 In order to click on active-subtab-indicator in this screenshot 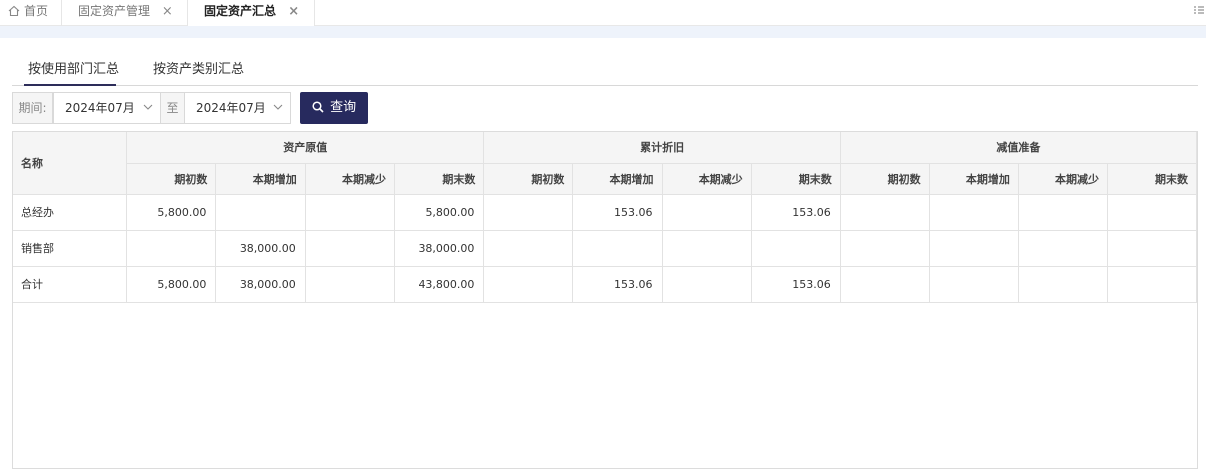, I will do `click(70, 85)`.